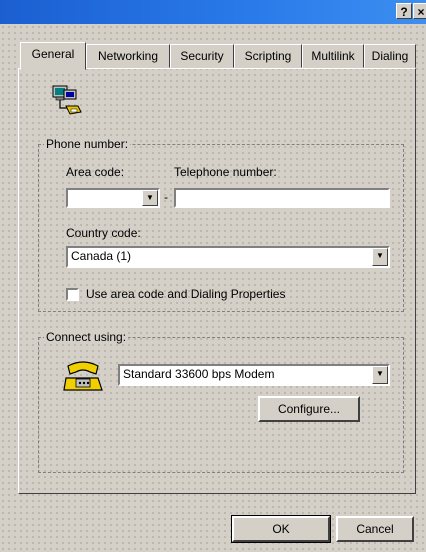 This screenshot has width=426, height=552. What do you see at coordinates (199, 374) in the screenshot?
I see `device-value: Standard 33600 bps Modem` at bounding box center [199, 374].